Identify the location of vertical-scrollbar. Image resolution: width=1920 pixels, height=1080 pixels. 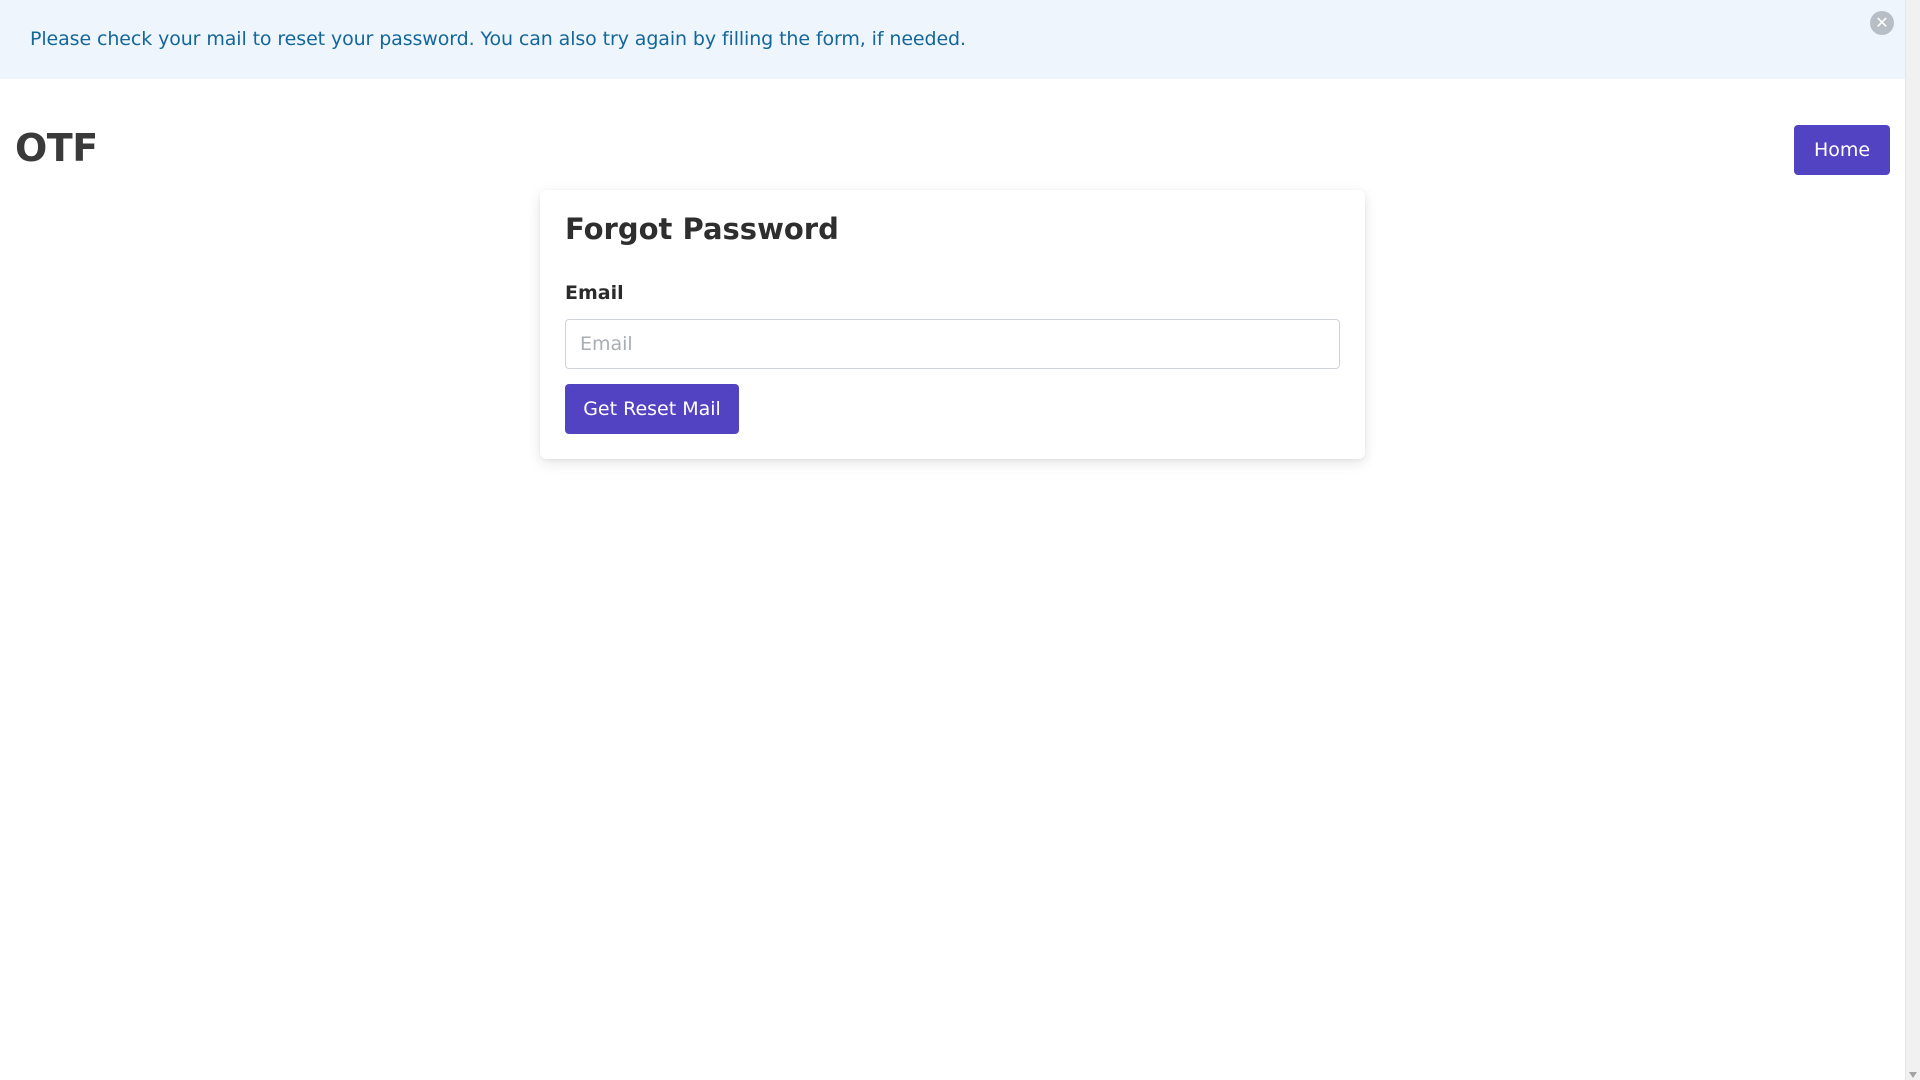
(1912, 540).